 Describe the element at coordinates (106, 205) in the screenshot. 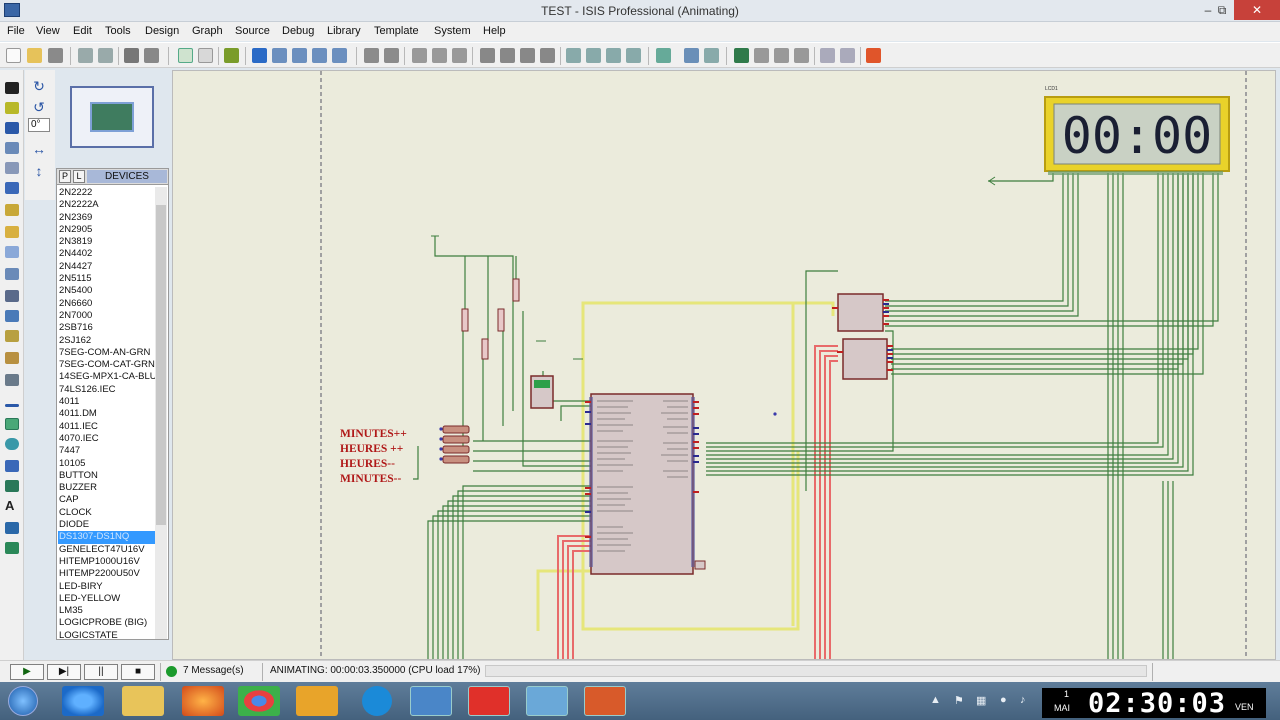

I see `device-list-item: 2N2222A` at that location.